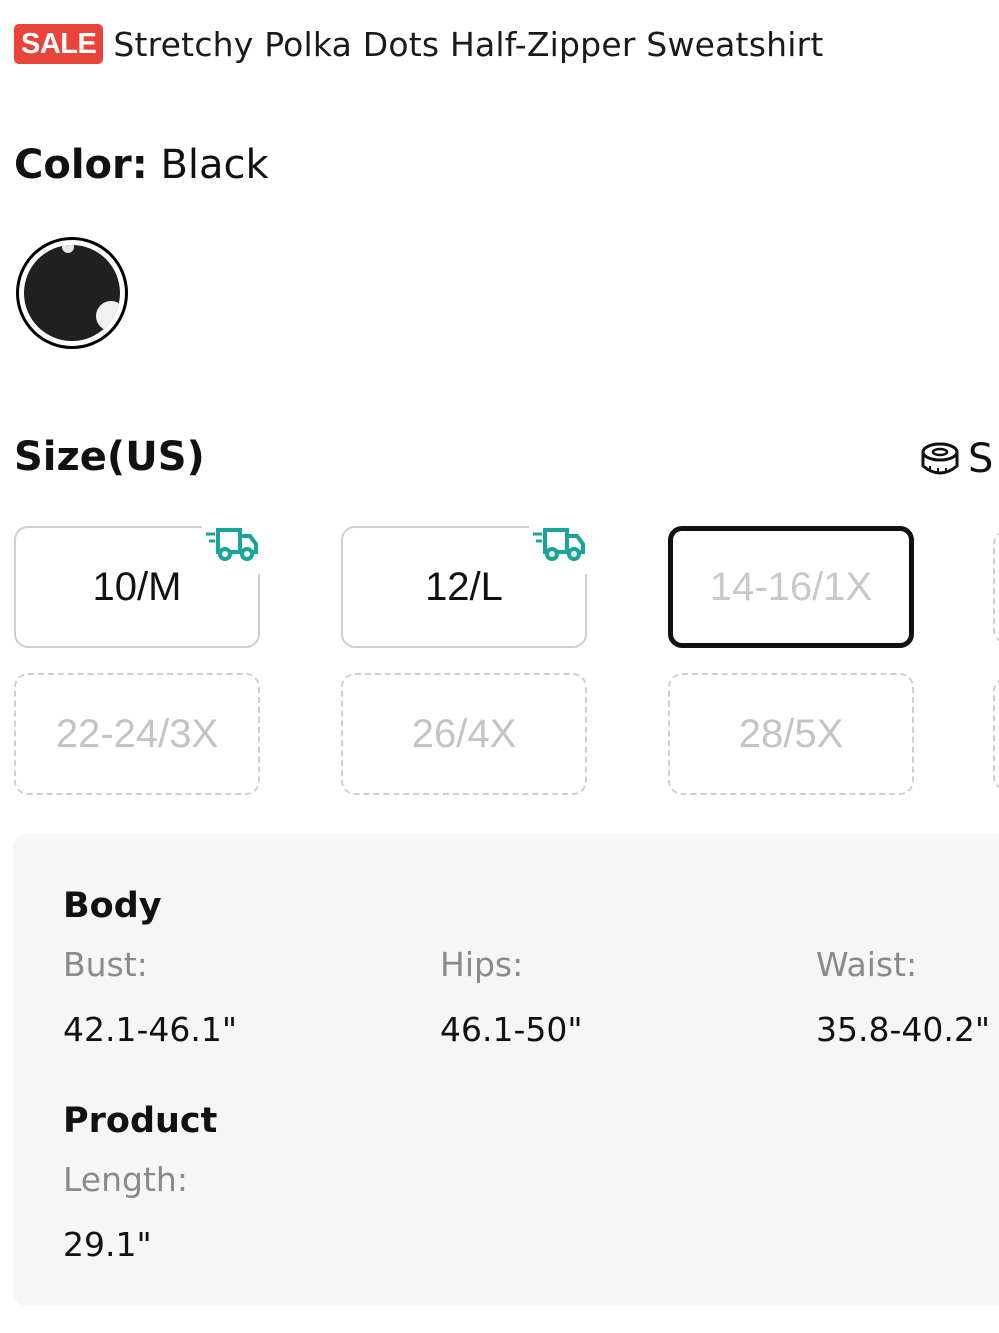 The image size is (999, 1333). I want to click on size-option-14-16-1x: 14-16/1X, so click(791, 587).